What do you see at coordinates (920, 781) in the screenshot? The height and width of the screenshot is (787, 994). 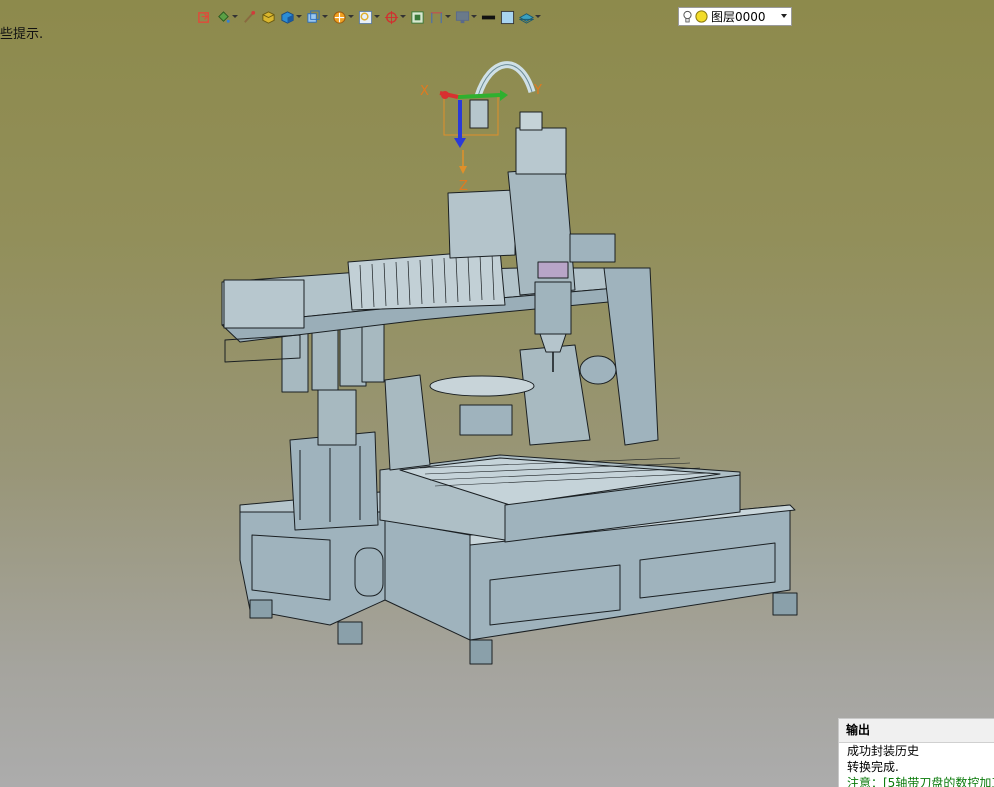 I see `output-line-note: 注意：[5轴带刀盘的数控加工` at bounding box center [920, 781].